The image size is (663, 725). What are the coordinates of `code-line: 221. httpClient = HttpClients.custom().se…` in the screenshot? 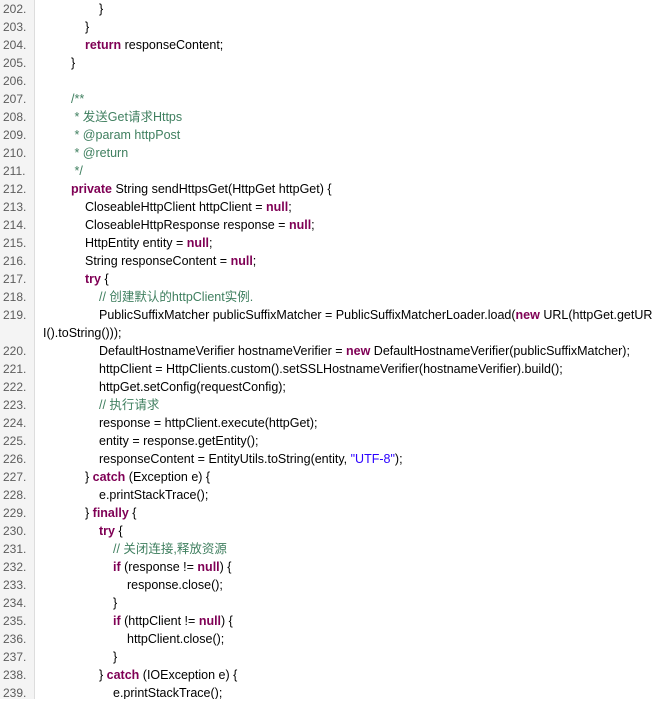 It's located at (331, 369).